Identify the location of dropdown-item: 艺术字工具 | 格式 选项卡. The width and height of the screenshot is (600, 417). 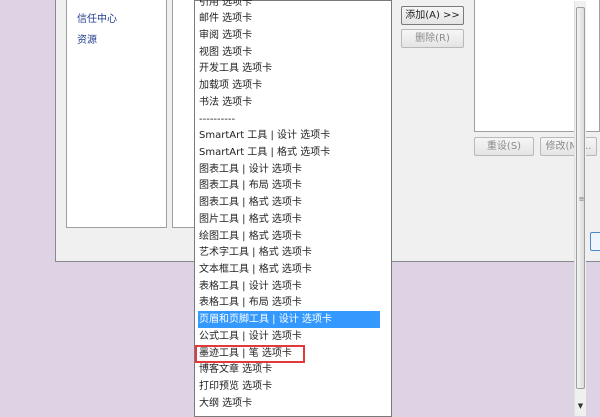
(289, 252).